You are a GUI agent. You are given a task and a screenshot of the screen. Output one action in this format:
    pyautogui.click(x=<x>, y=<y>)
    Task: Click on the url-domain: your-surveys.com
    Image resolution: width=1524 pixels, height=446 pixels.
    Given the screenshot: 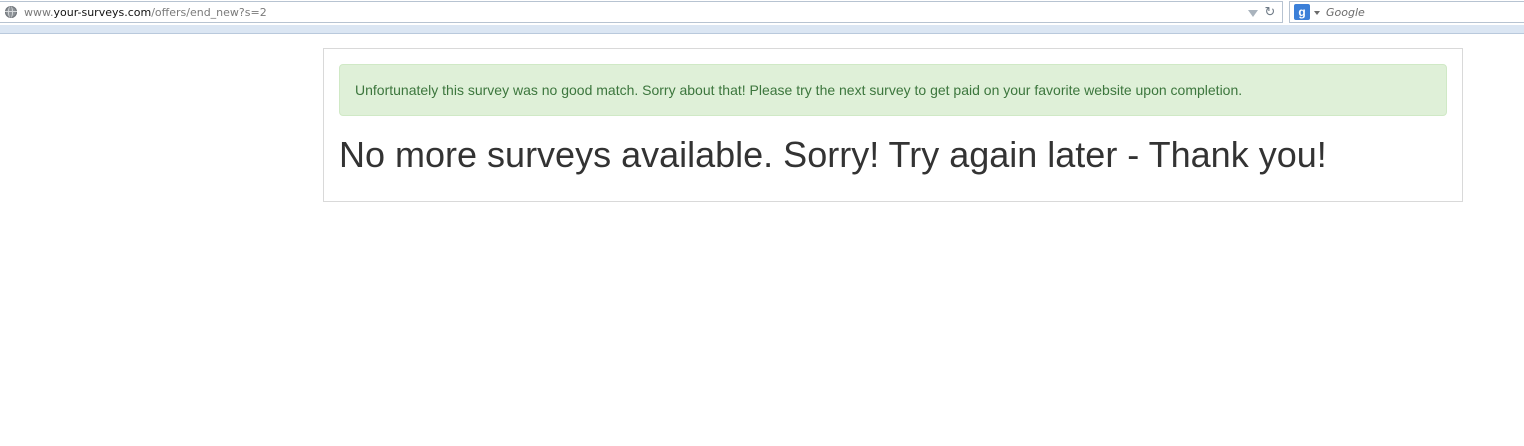 What is the action you would take?
    pyautogui.click(x=102, y=12)
    